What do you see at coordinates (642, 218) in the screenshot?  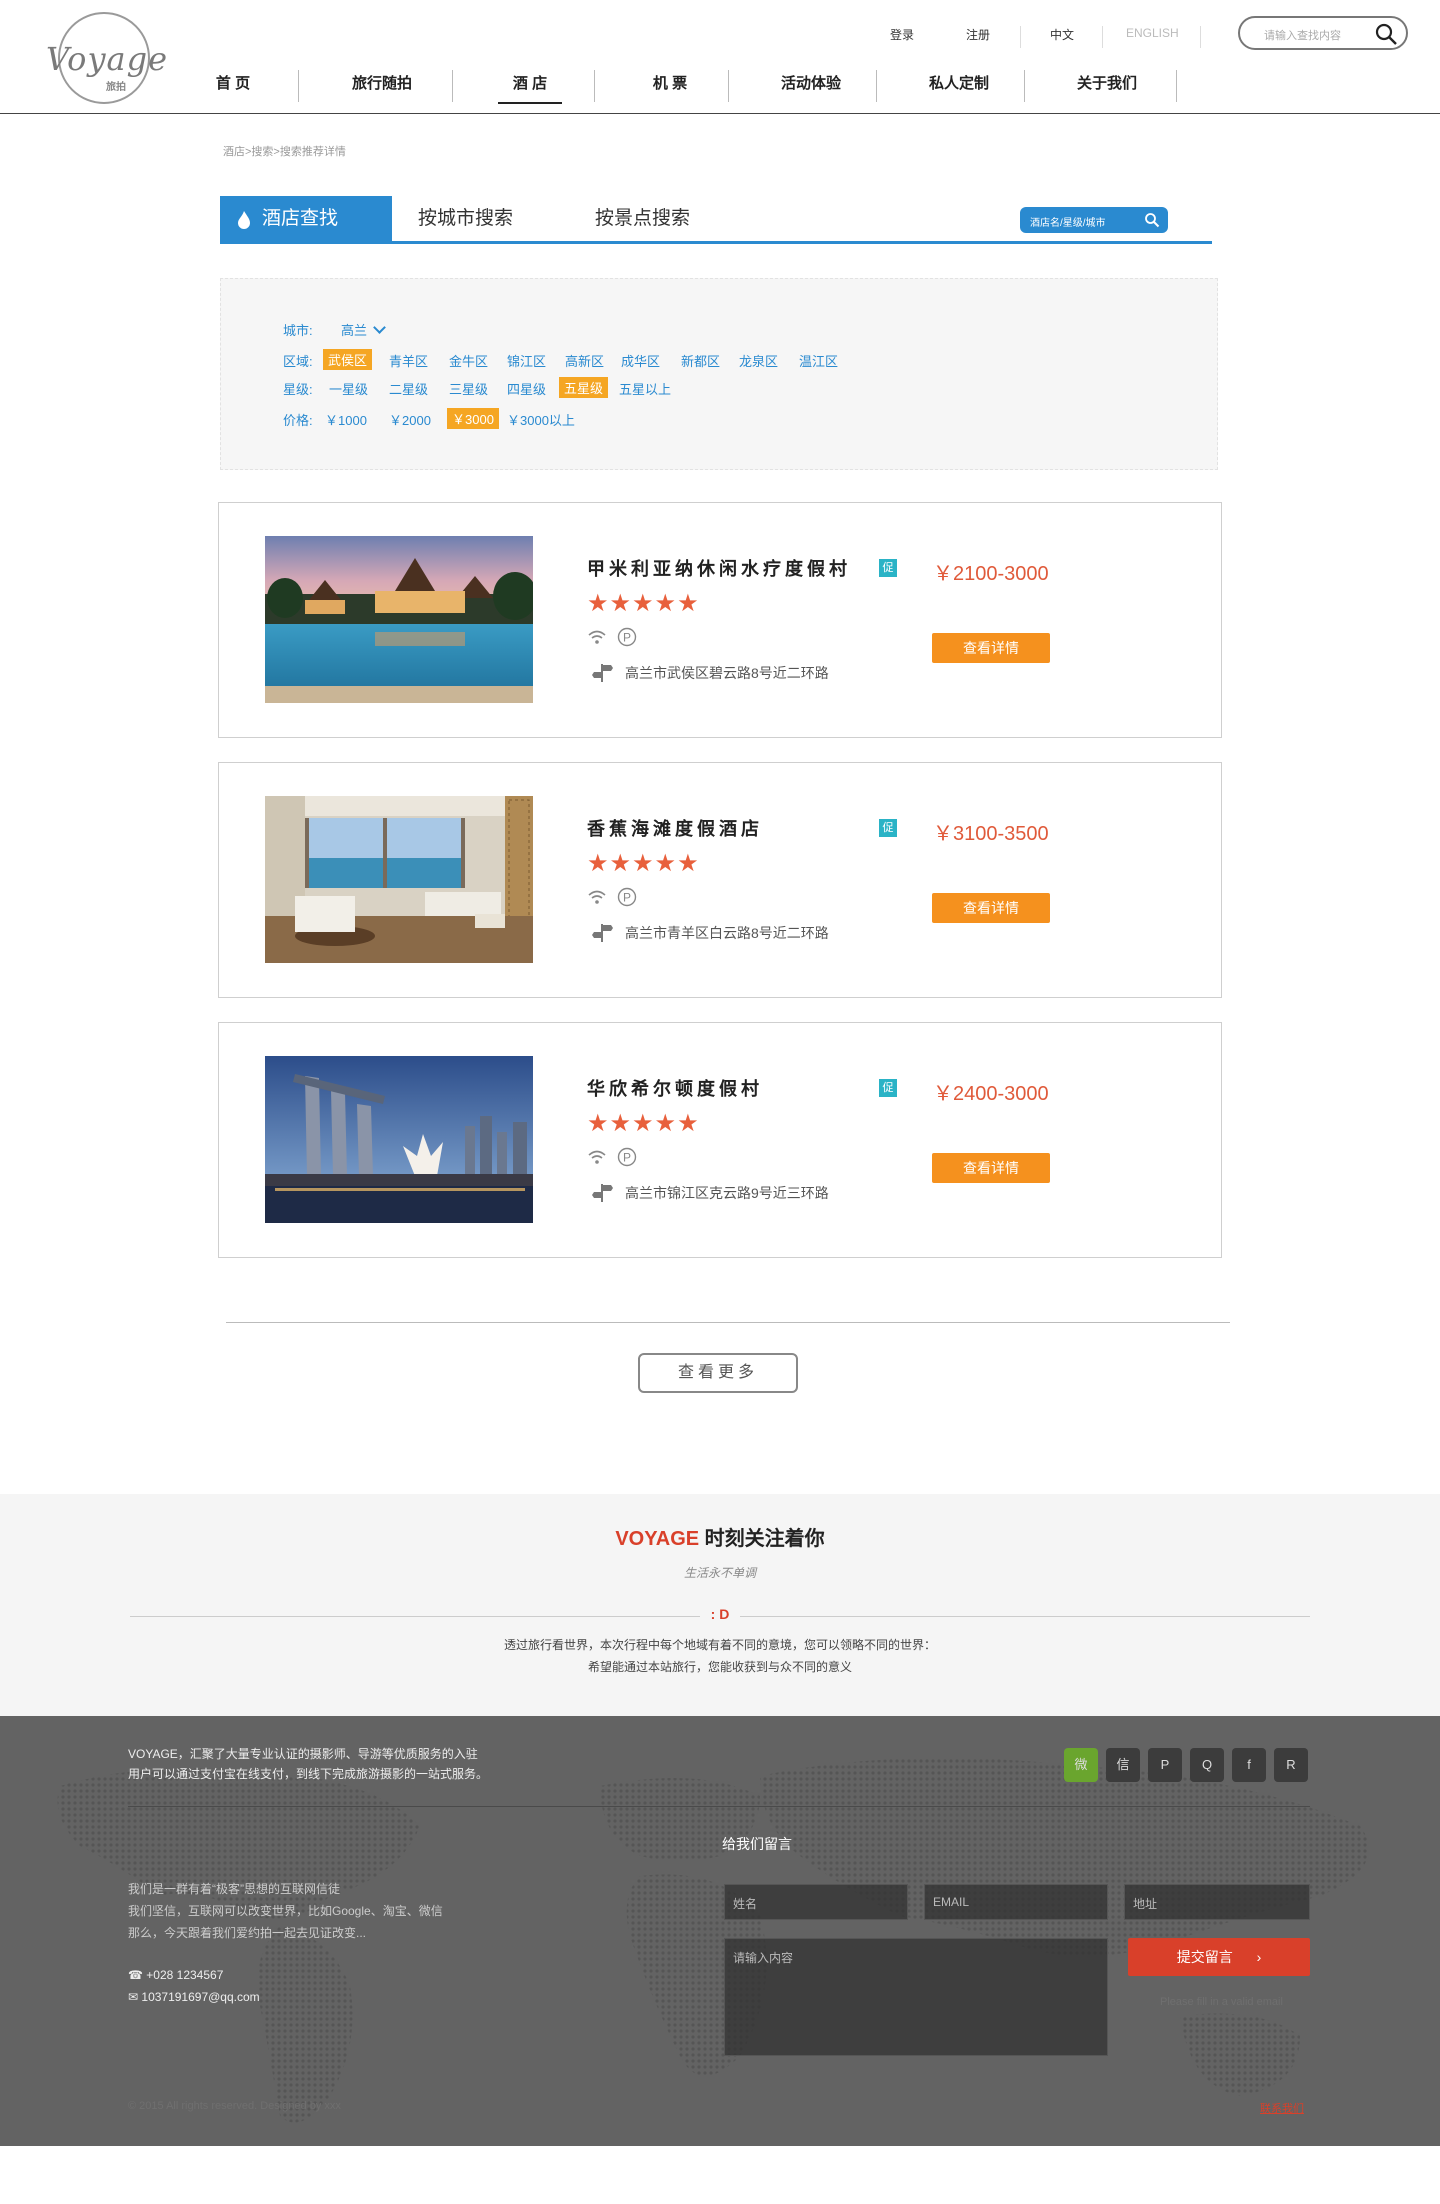 I see `tab-scenic-search: 按景点搜索` at bounding box center [642, 218].